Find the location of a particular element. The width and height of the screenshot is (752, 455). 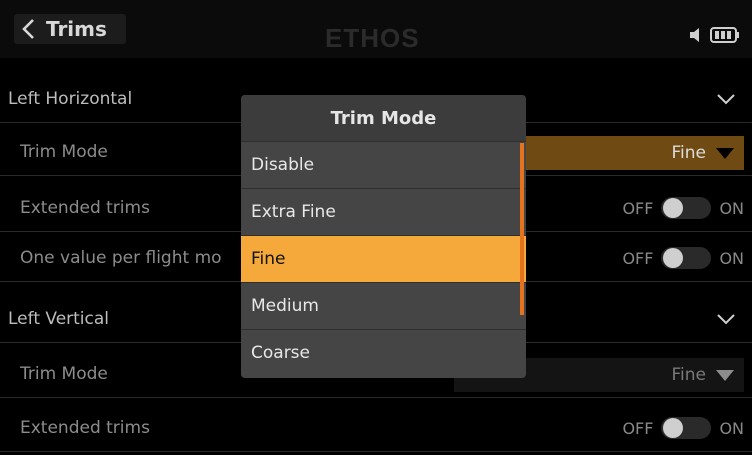

back-button: Trims is located at coordinates (70, 29).